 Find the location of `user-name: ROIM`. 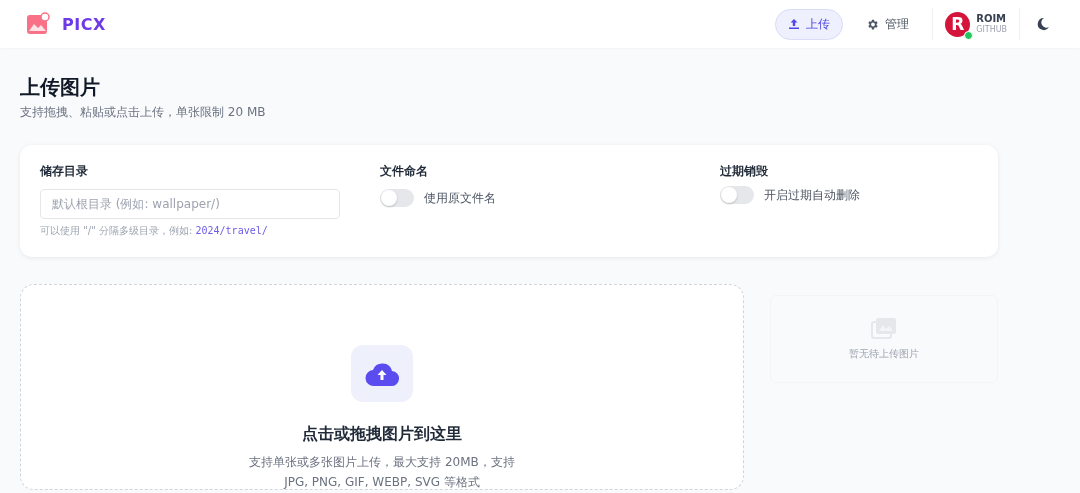

user-name: ROIM is located at coordinates (991, 19).